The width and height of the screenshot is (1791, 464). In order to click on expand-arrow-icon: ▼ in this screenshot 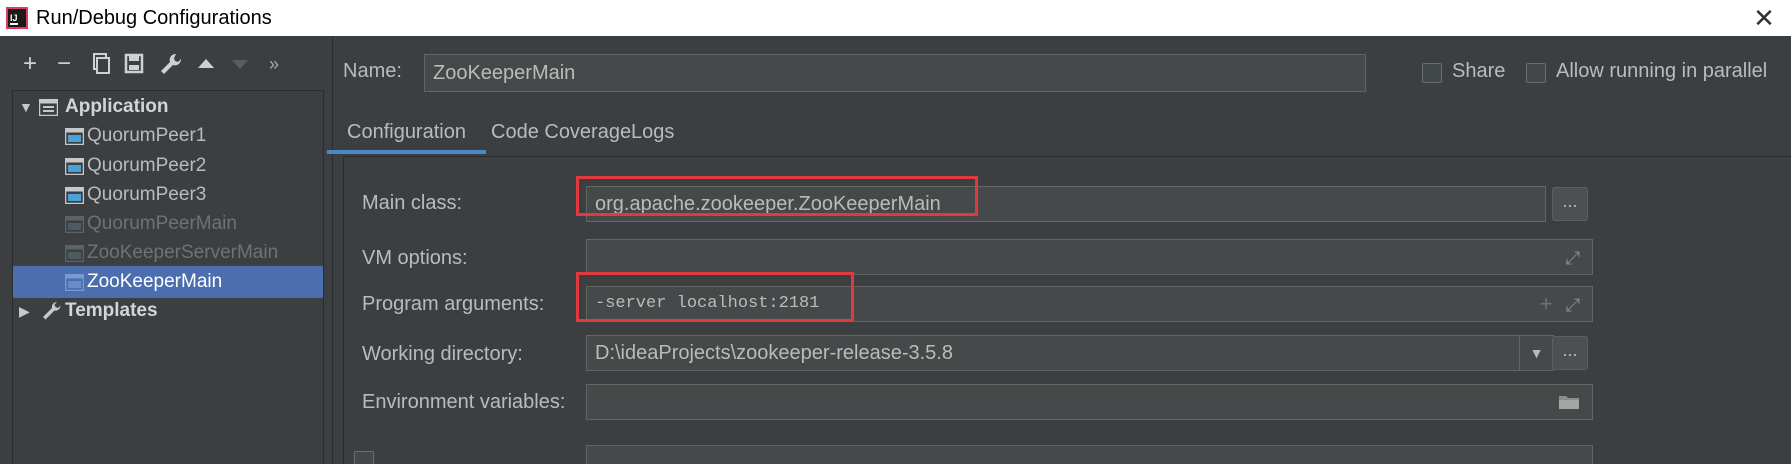, I will do `click(26, 107)`.